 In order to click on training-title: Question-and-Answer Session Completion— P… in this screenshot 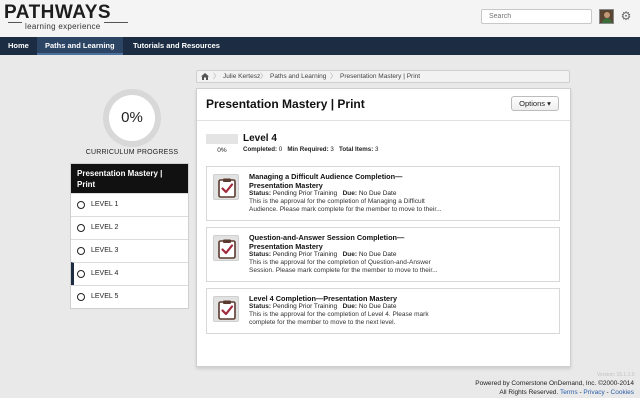, I will do `click(399, 242)`.